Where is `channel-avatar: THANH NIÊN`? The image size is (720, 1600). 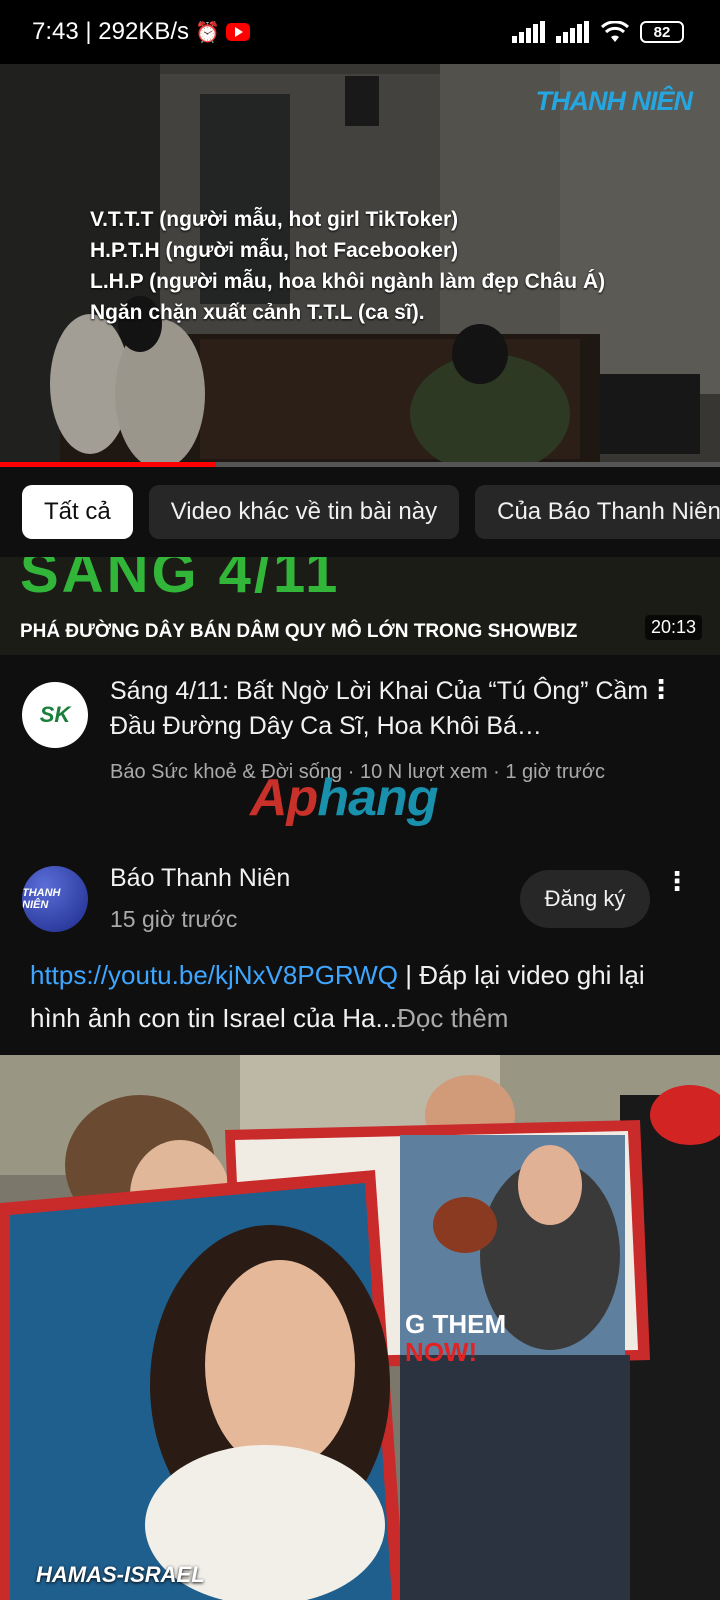
channel-avatar: THANH NIÊN is located at coordinates (55, 899).